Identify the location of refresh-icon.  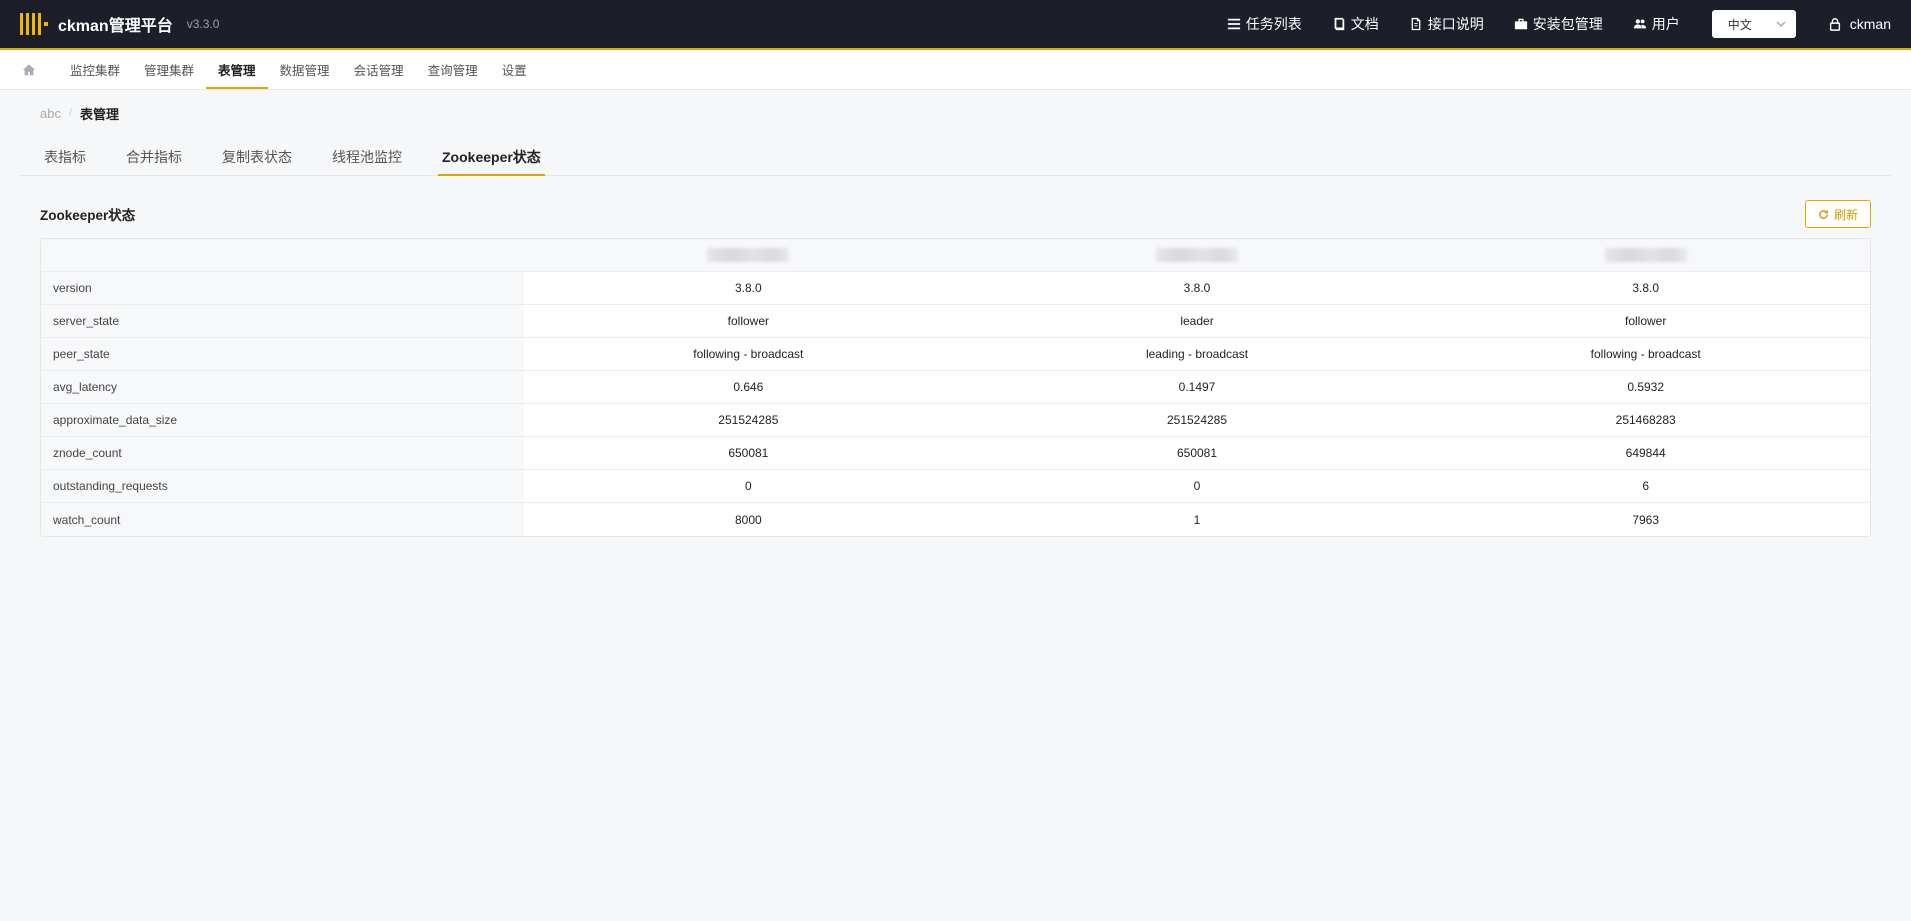
(1823, 214).